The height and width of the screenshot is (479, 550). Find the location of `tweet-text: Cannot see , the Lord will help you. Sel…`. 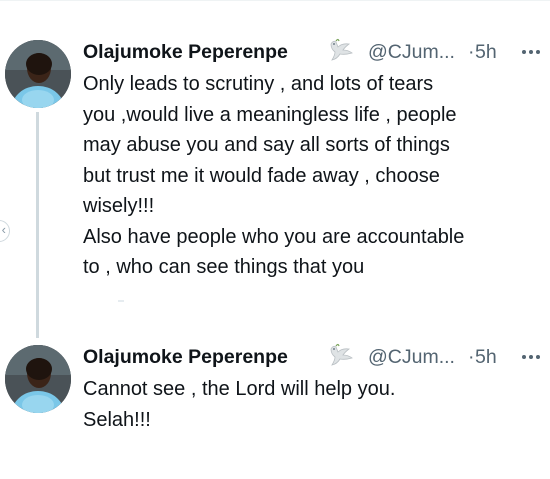

tweet-text: Cannot see , the Lord will help you. Sel… is located at coordinates (314, 404).